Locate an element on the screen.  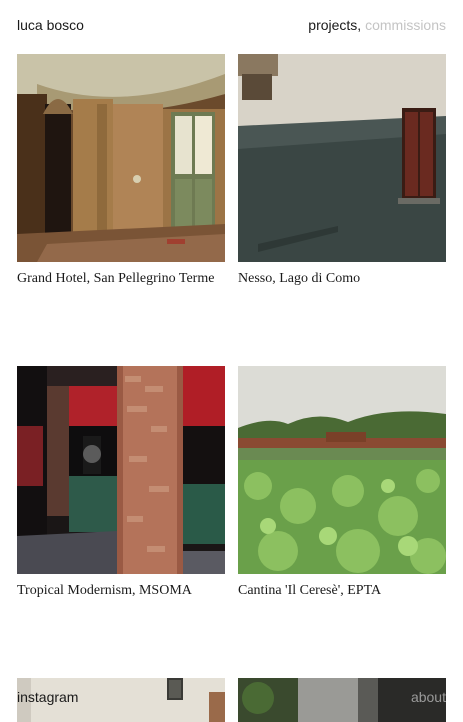
instagram-link: instagram is located at coordinates (47, 697).